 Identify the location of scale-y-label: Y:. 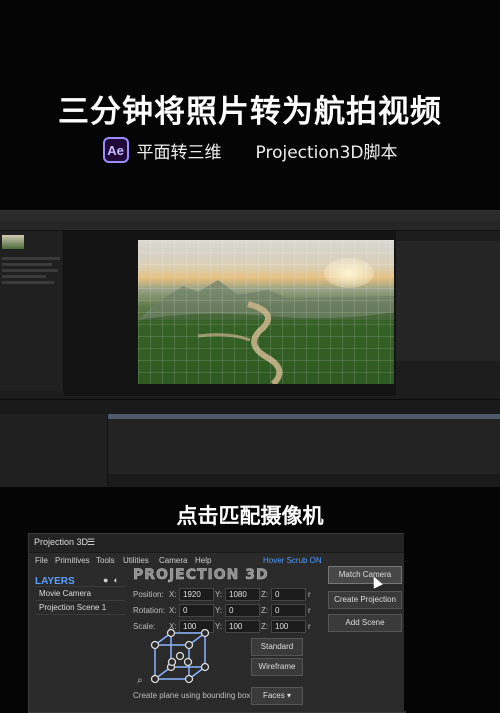
(219, 626).